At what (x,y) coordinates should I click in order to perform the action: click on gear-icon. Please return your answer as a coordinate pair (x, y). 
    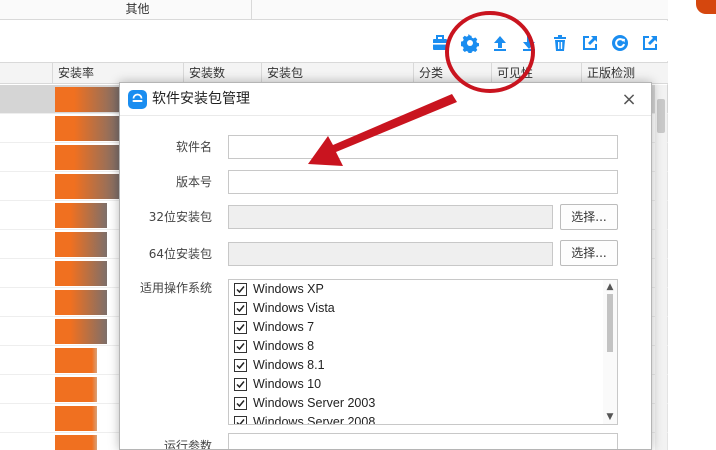
    Looking at the image, I should click on (470, 43).